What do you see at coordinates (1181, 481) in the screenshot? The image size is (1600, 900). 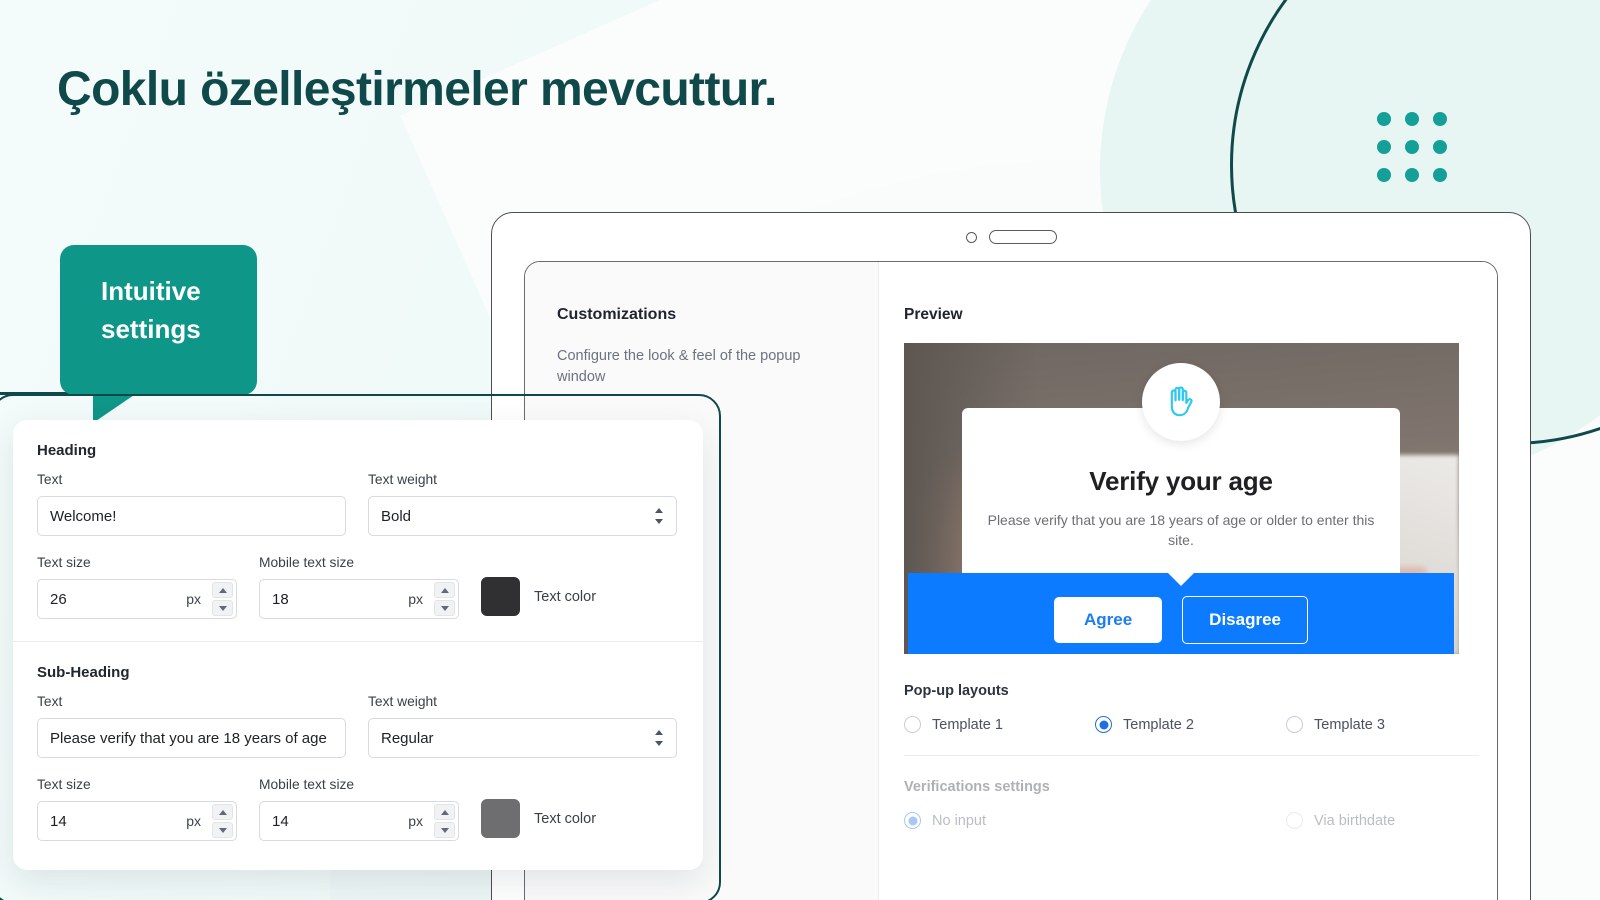 I see `popup-heading: Verify your age` at bounding box center [1181, 481].